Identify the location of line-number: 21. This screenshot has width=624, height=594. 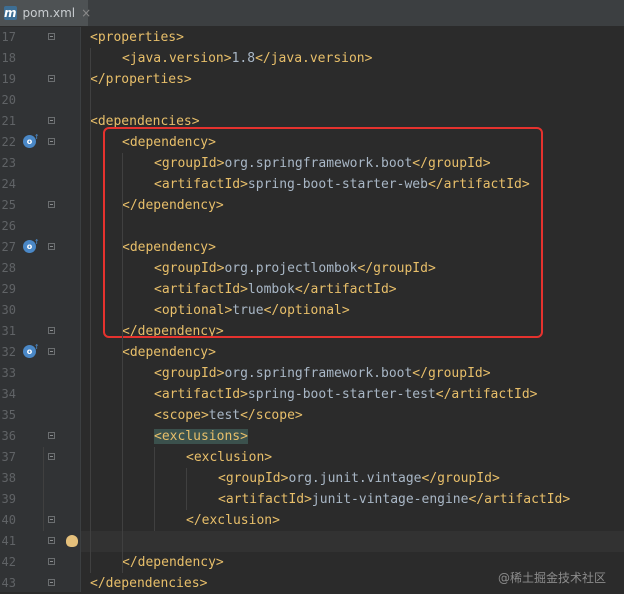
(8, 121).